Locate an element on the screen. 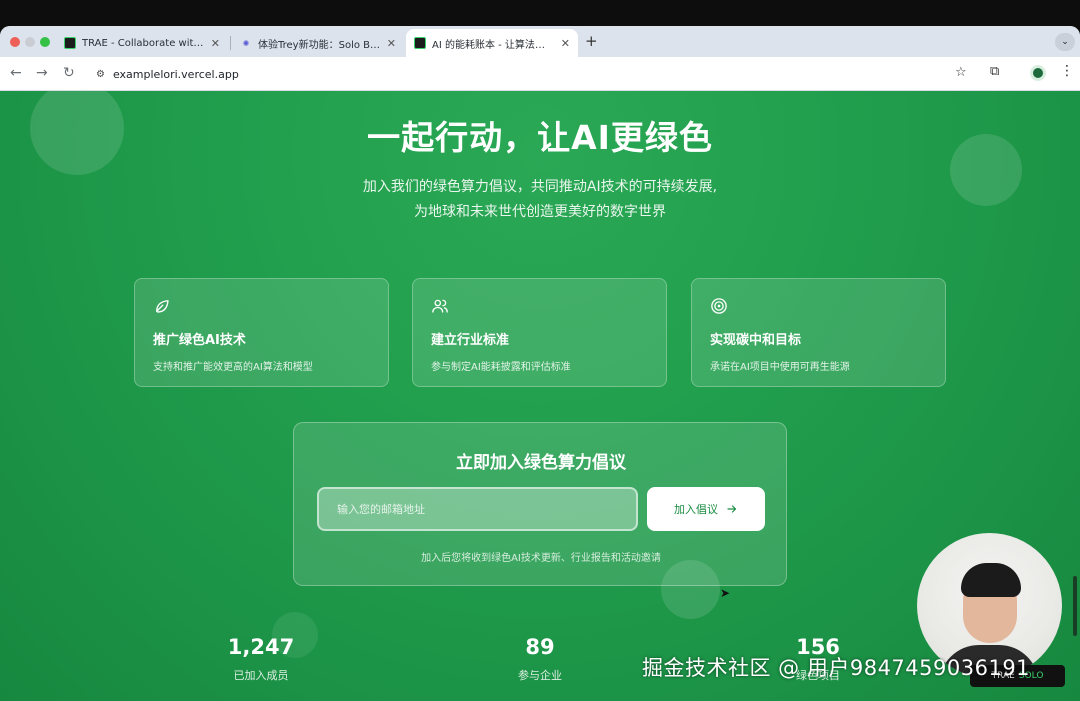 This screenshot has height=701, width=1080. card-green-ai: 推广绿色AI技术 支持和推广能效更高的AI算法和模型 is located at coordinates (261, 332).